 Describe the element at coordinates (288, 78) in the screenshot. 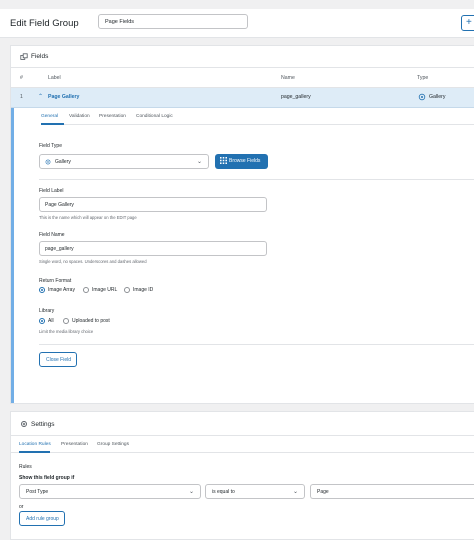

I see `col-name: Name` at that location.